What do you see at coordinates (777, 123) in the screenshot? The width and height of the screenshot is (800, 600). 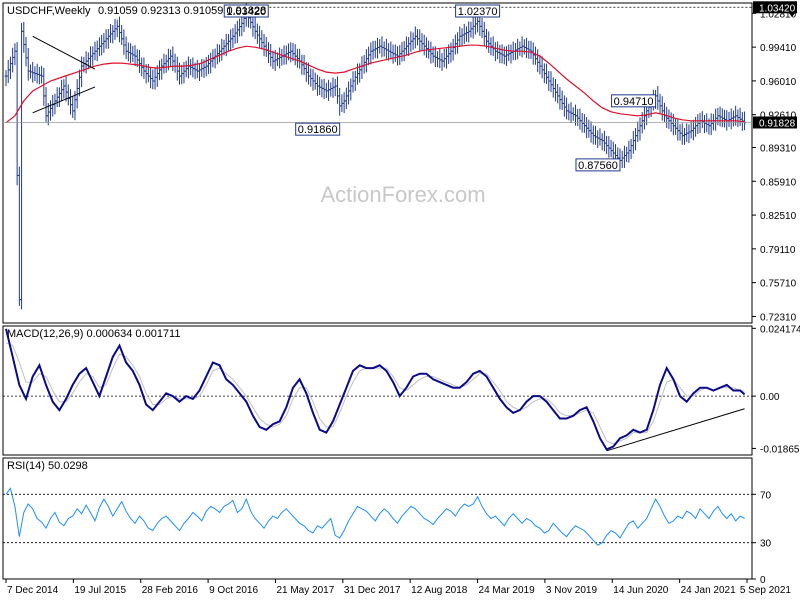 I see `current-price-label: 0.91828` at bounding box center [777, 123].